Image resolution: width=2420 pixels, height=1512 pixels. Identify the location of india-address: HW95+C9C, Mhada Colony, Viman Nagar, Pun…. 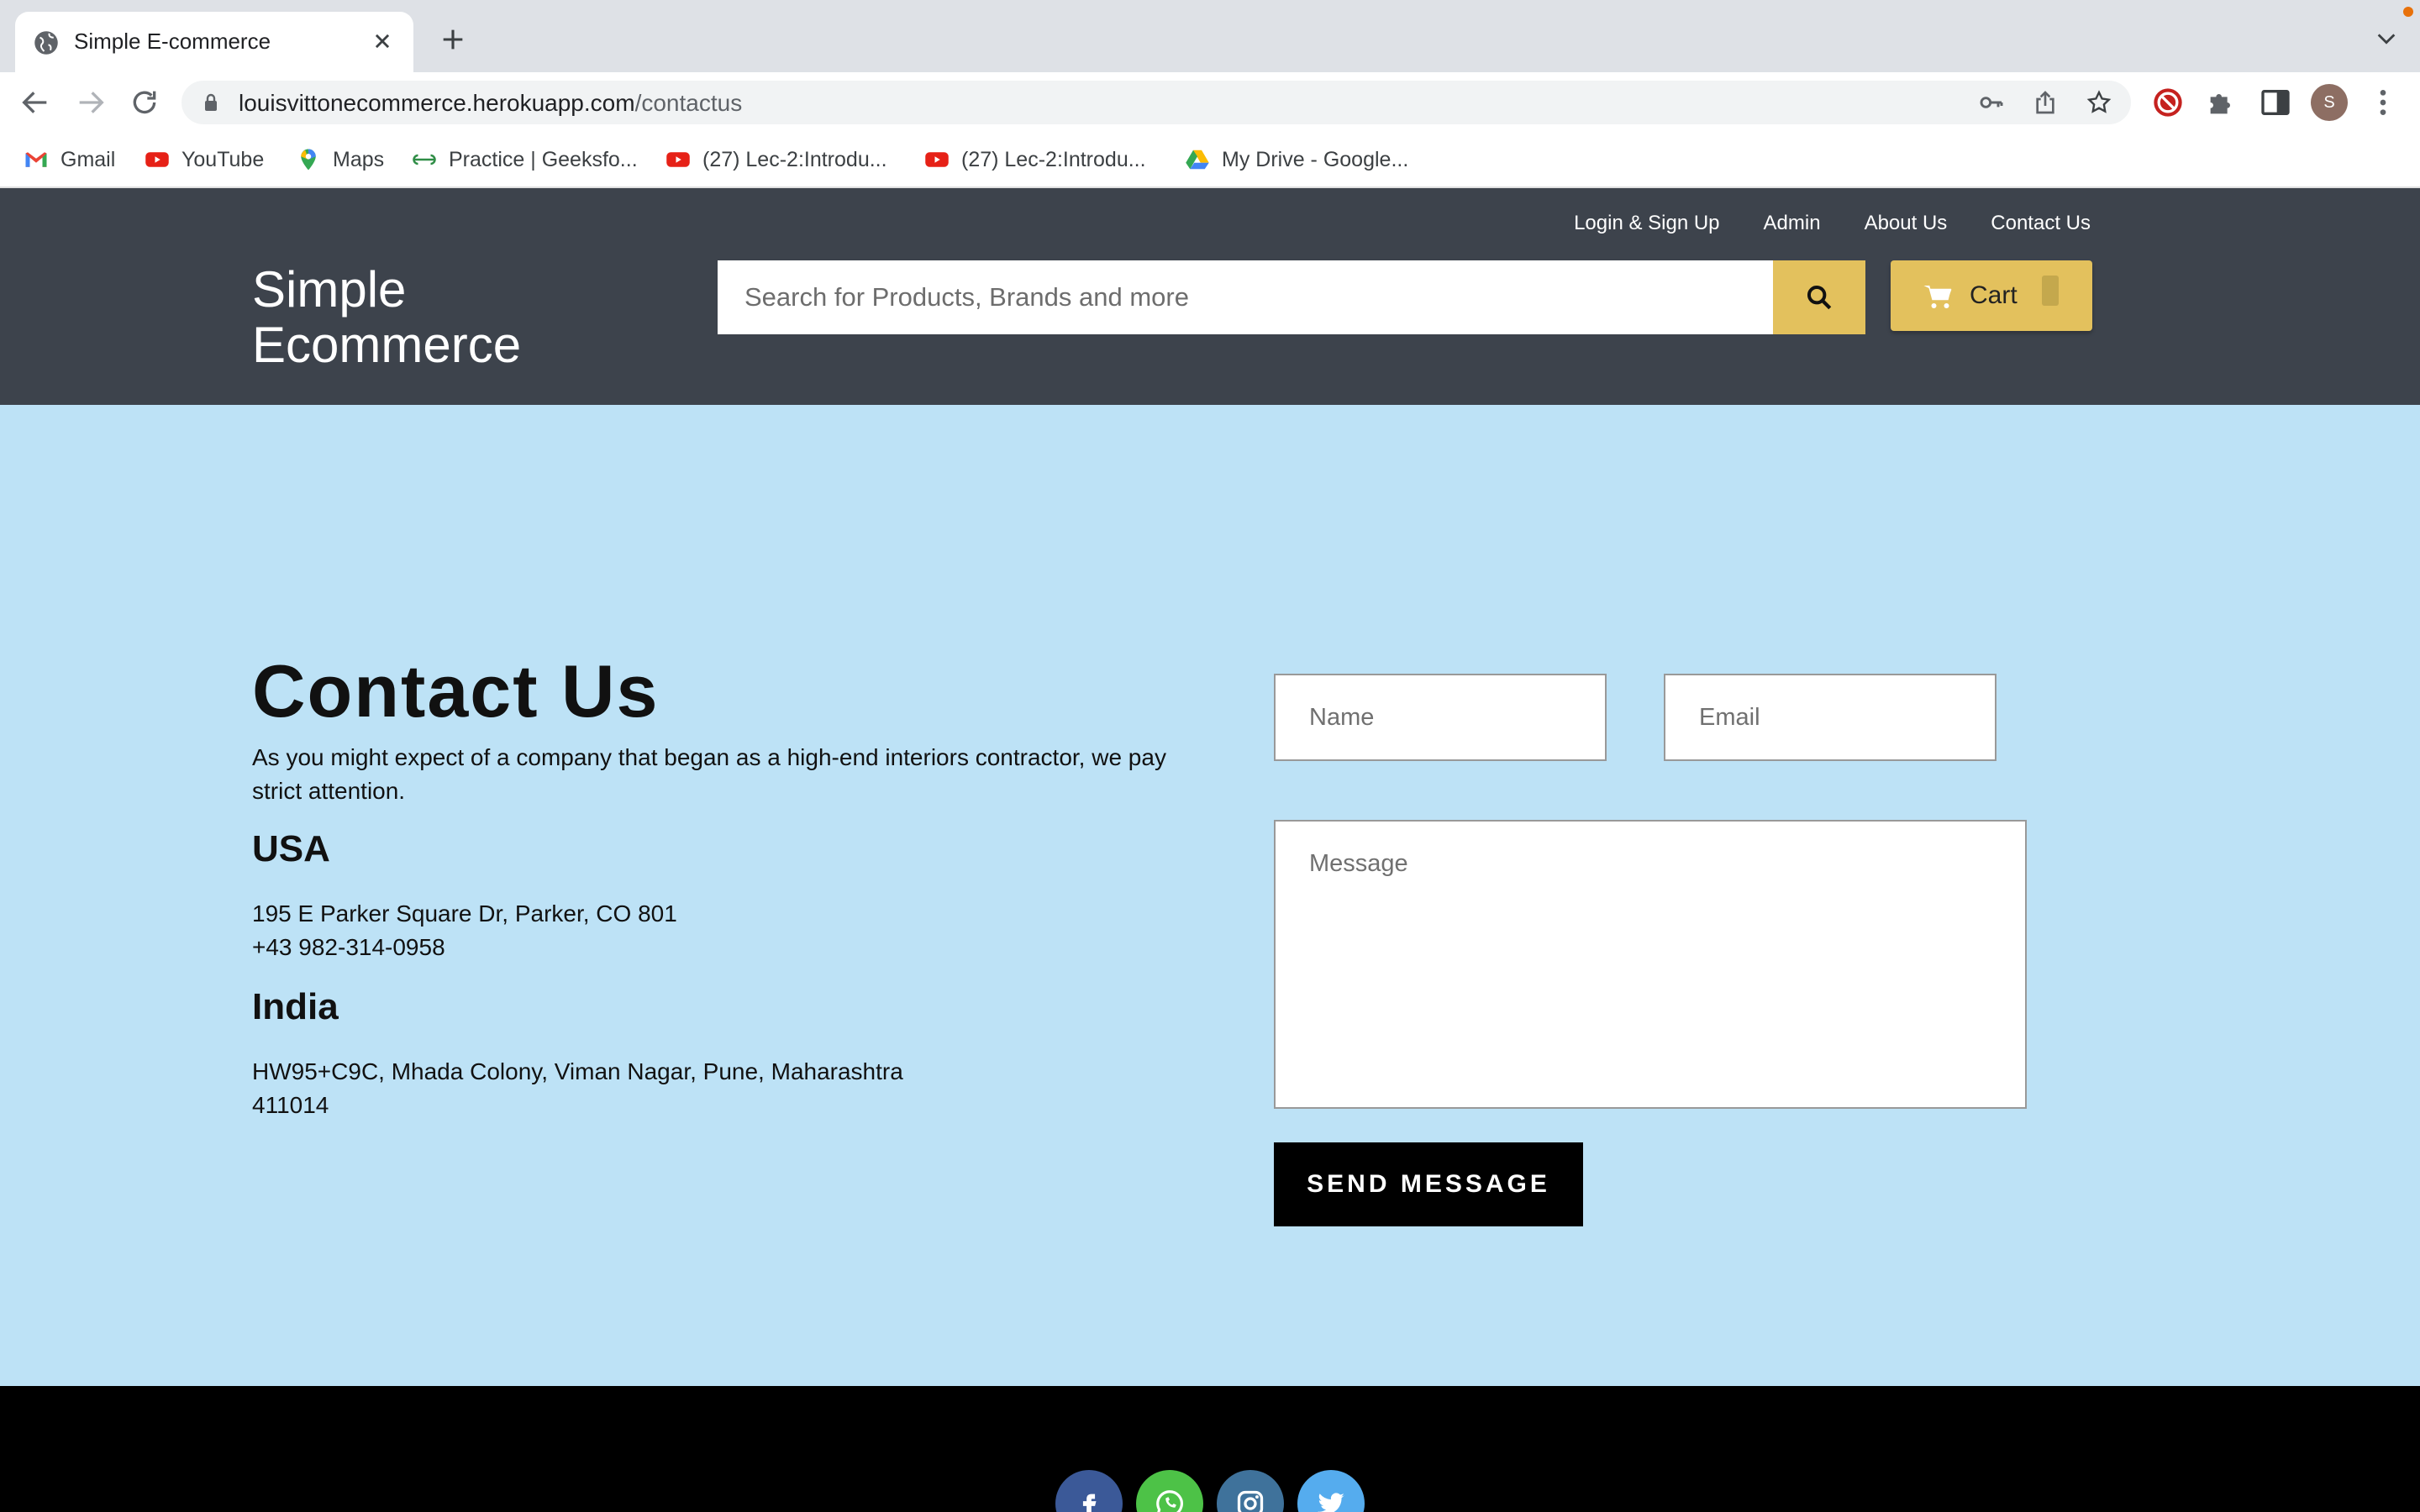
(577, 1071).